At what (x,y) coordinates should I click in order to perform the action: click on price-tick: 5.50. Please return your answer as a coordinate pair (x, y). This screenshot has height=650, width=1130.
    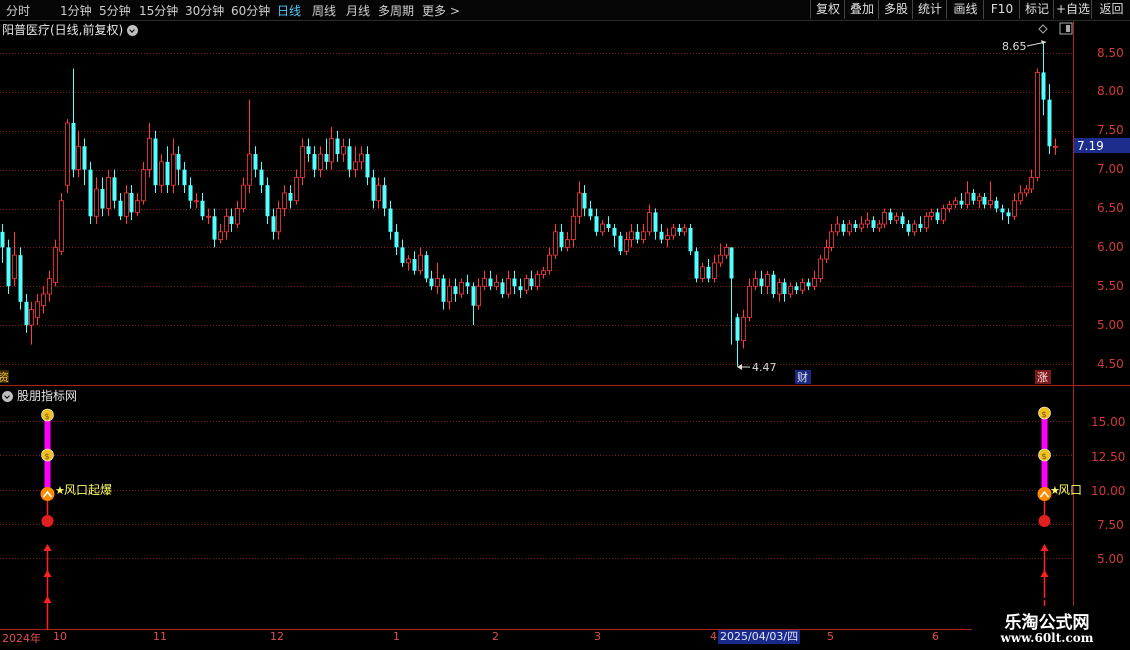
    Looking at the image, I should click on (1110, 286).